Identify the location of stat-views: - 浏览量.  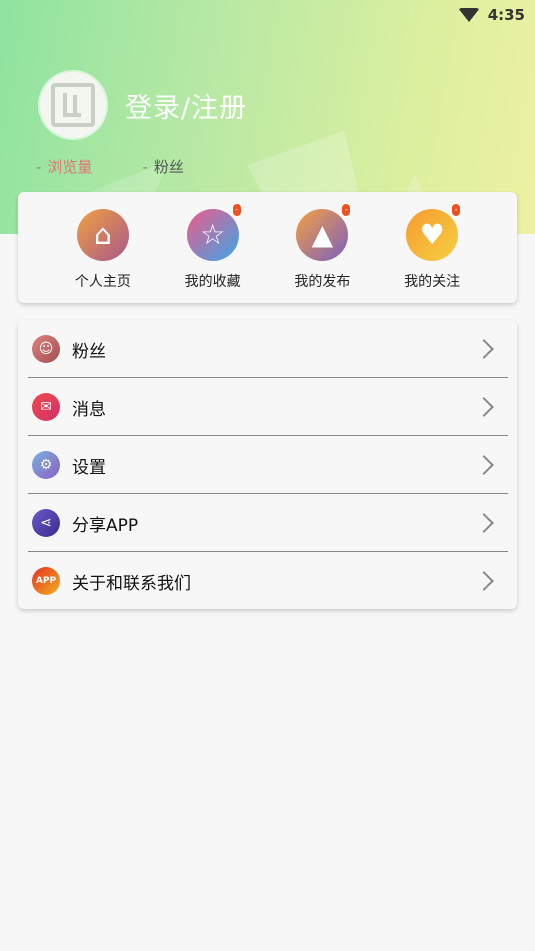
(64, 166).